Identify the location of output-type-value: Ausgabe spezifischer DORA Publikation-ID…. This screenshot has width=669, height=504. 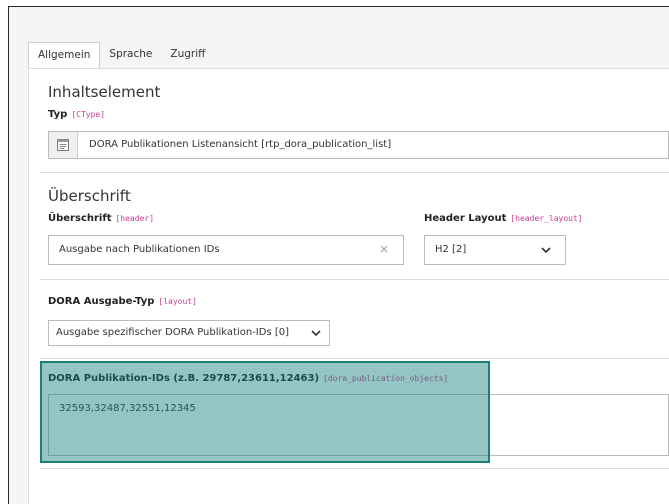
(173, 332).